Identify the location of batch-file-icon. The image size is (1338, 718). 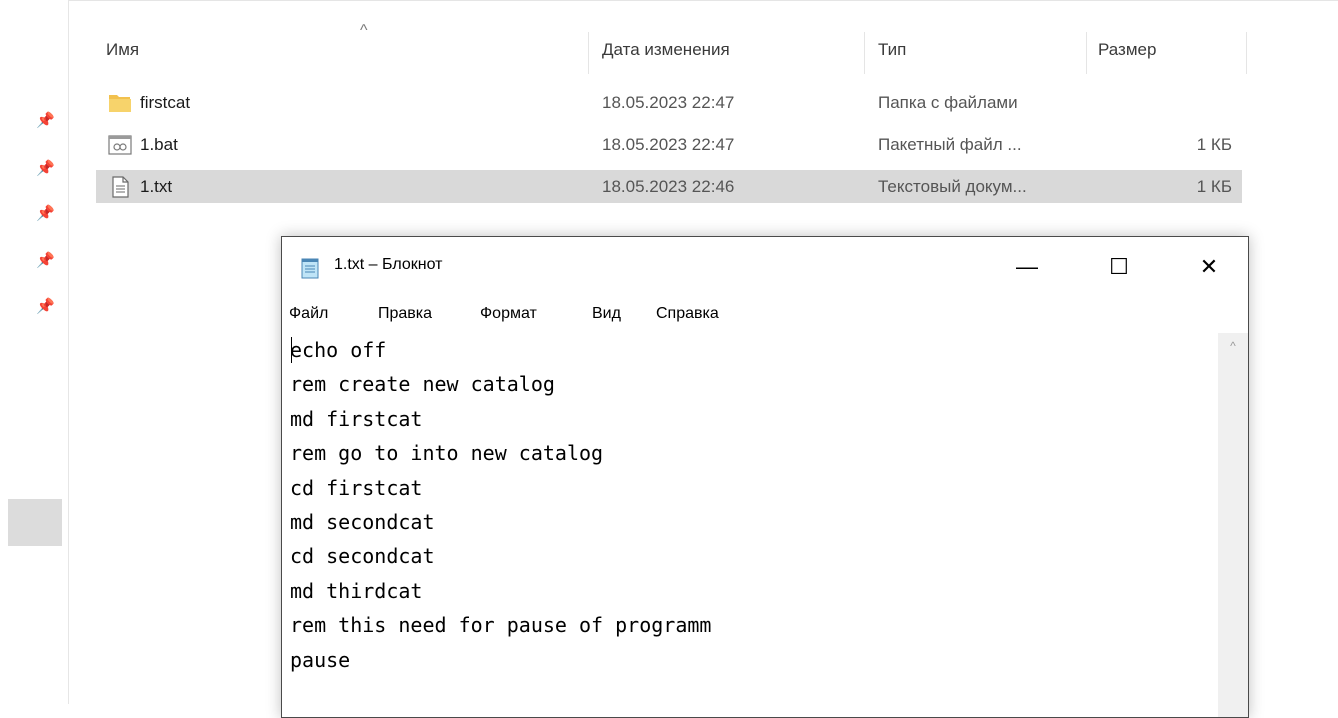
(120, 145).